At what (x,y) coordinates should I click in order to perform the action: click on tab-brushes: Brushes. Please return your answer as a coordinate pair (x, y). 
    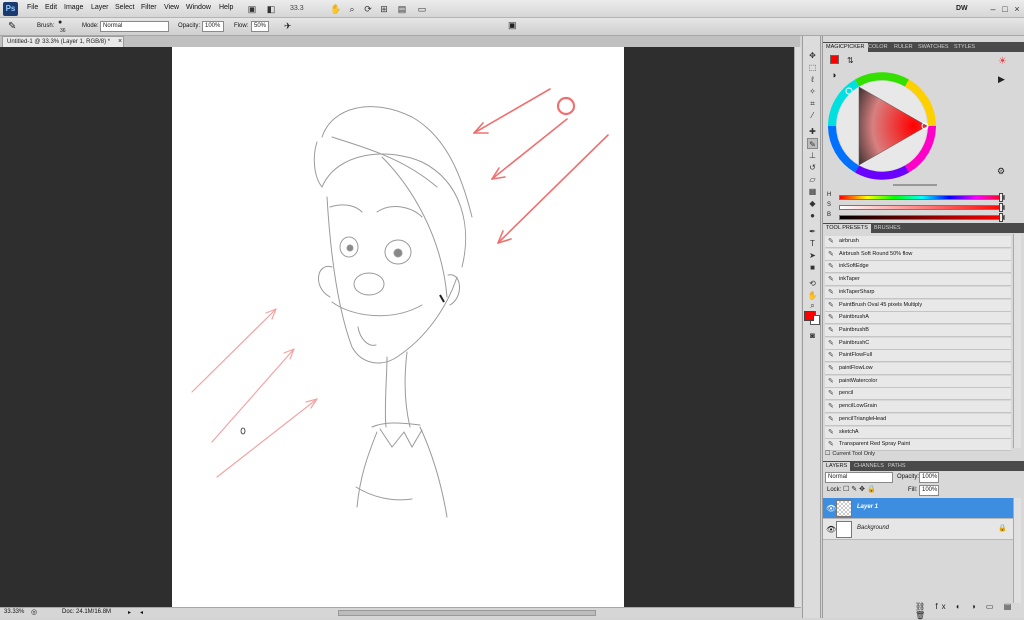
    Looking at the image, I should click on (887, 228).